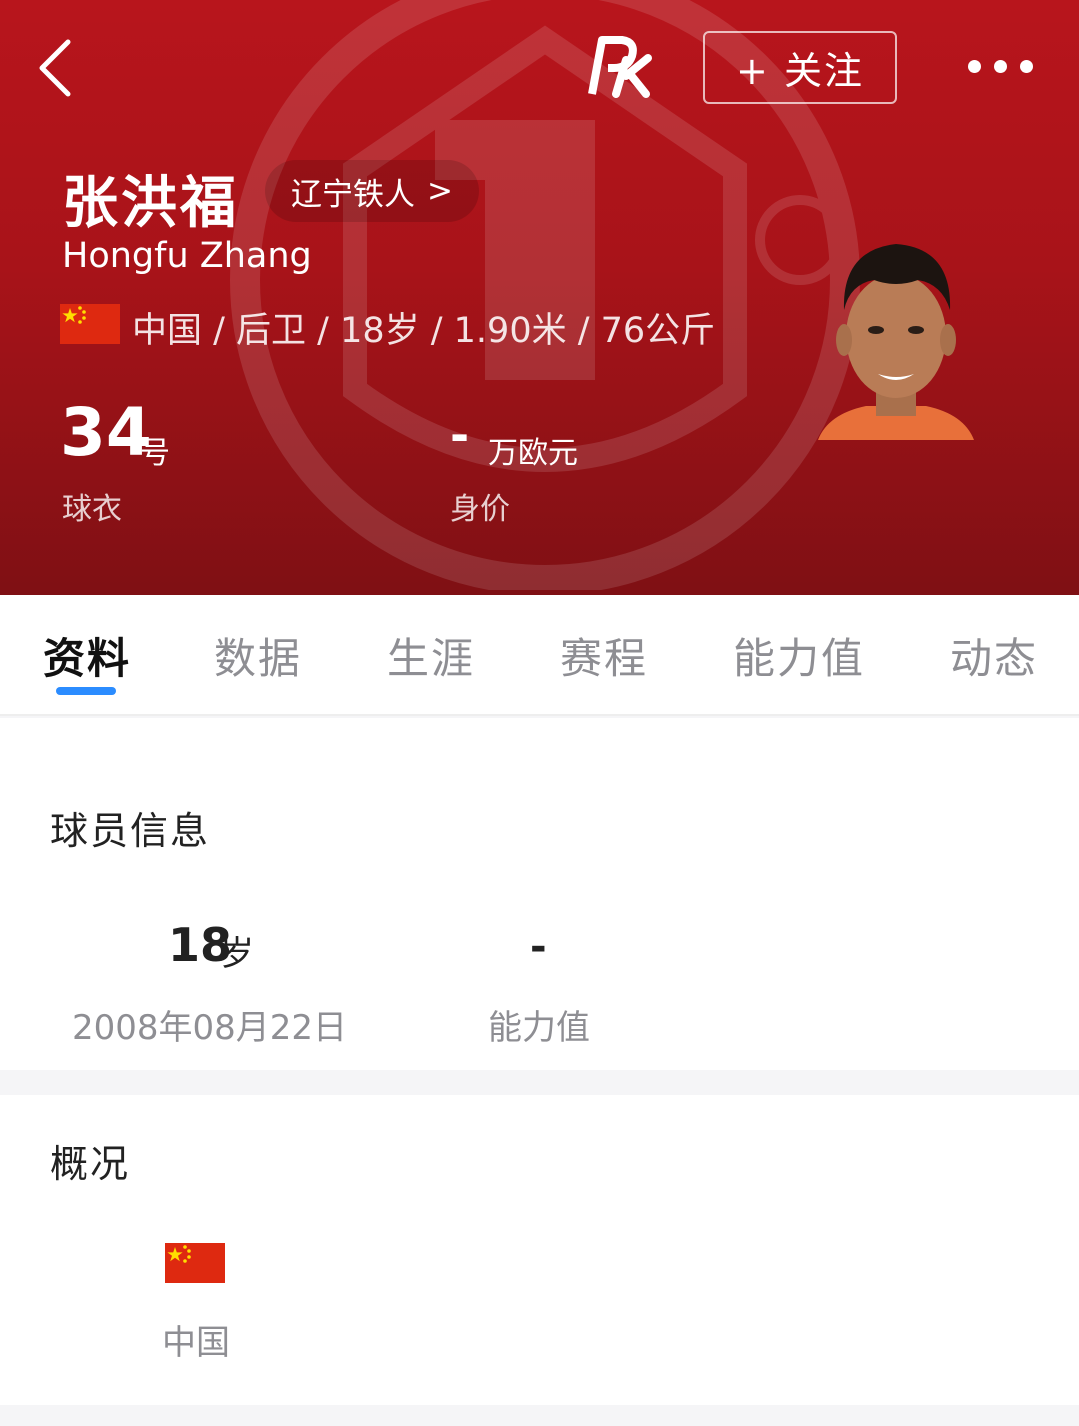 The height and width of the screenshot is (1426, 1079). Describe the element at coordinates (974, 66) in the screenshot. I see `more-dots-icon` at that location.